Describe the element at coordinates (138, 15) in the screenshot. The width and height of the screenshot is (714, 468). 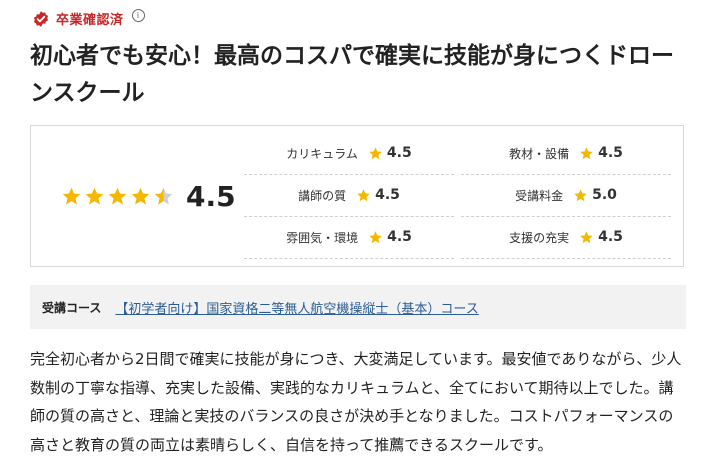
I see `info-icon: i` at that location.